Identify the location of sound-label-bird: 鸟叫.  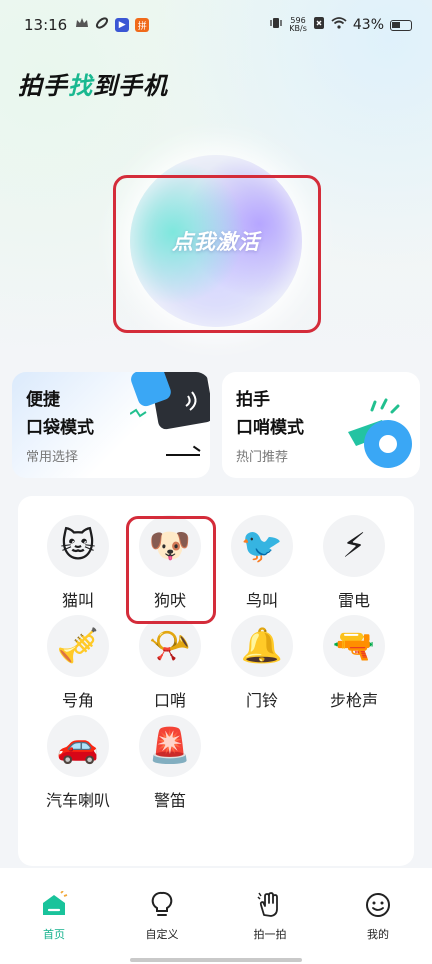
(261, 600).